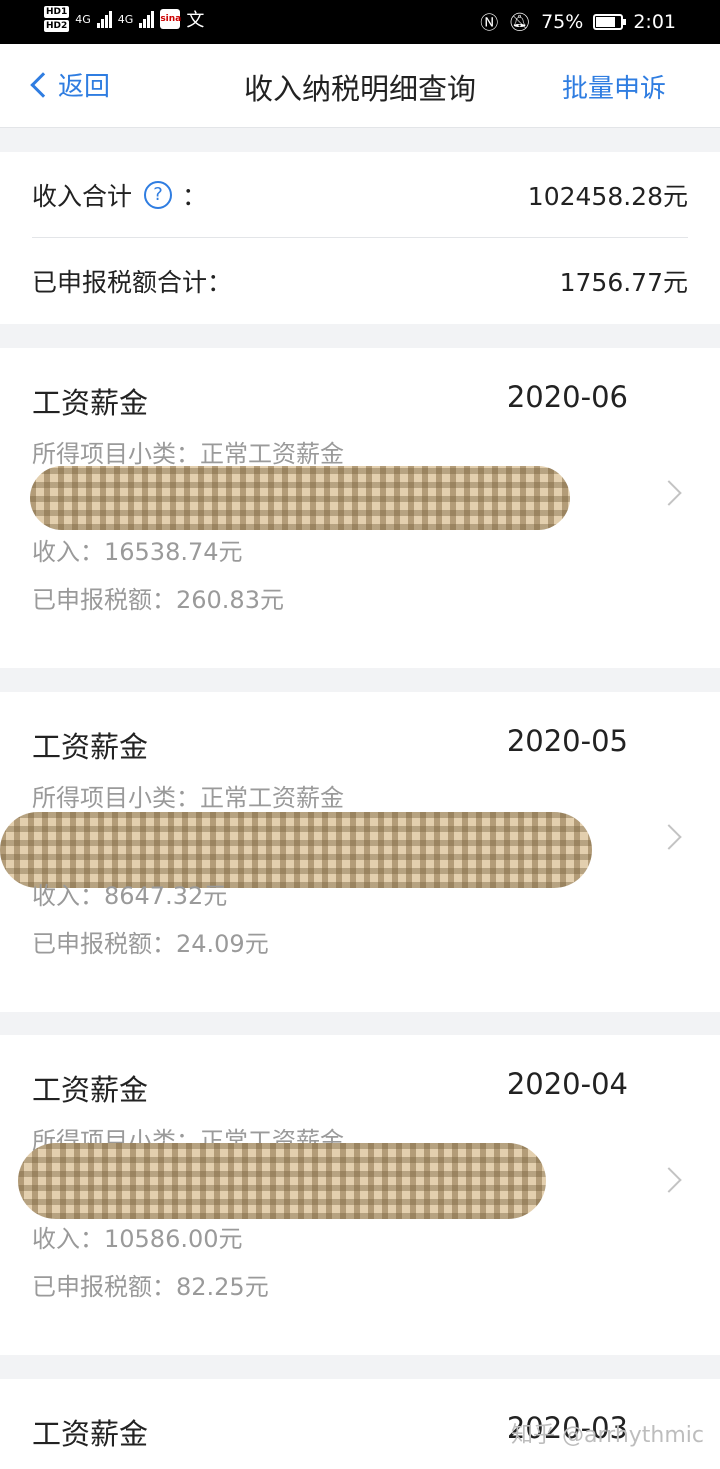 The width and height of the screenshot is (720, 1469). Describe the element at coordinates (82, 196) in the screenshot. I see `income-total-label: 收入合计` at that location.